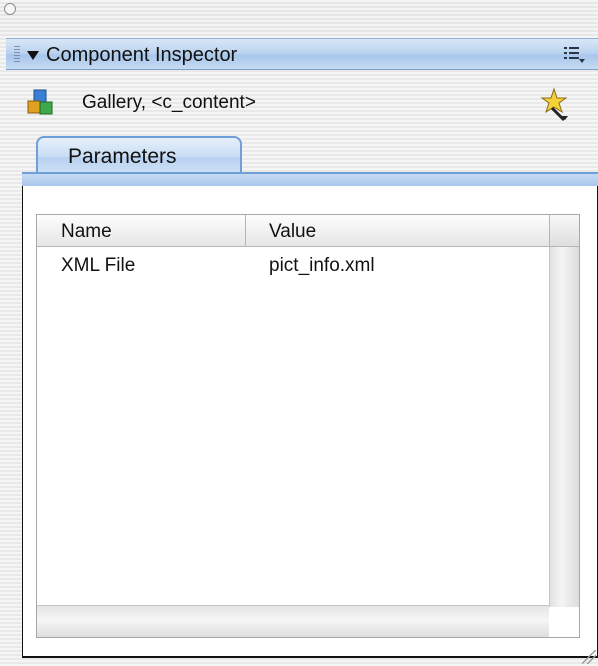 This screenshot has height=666, width=598. Describe the element at coordinates (302, 54) in the screenshot. I see `panel-header: Component Inspector` at that location.